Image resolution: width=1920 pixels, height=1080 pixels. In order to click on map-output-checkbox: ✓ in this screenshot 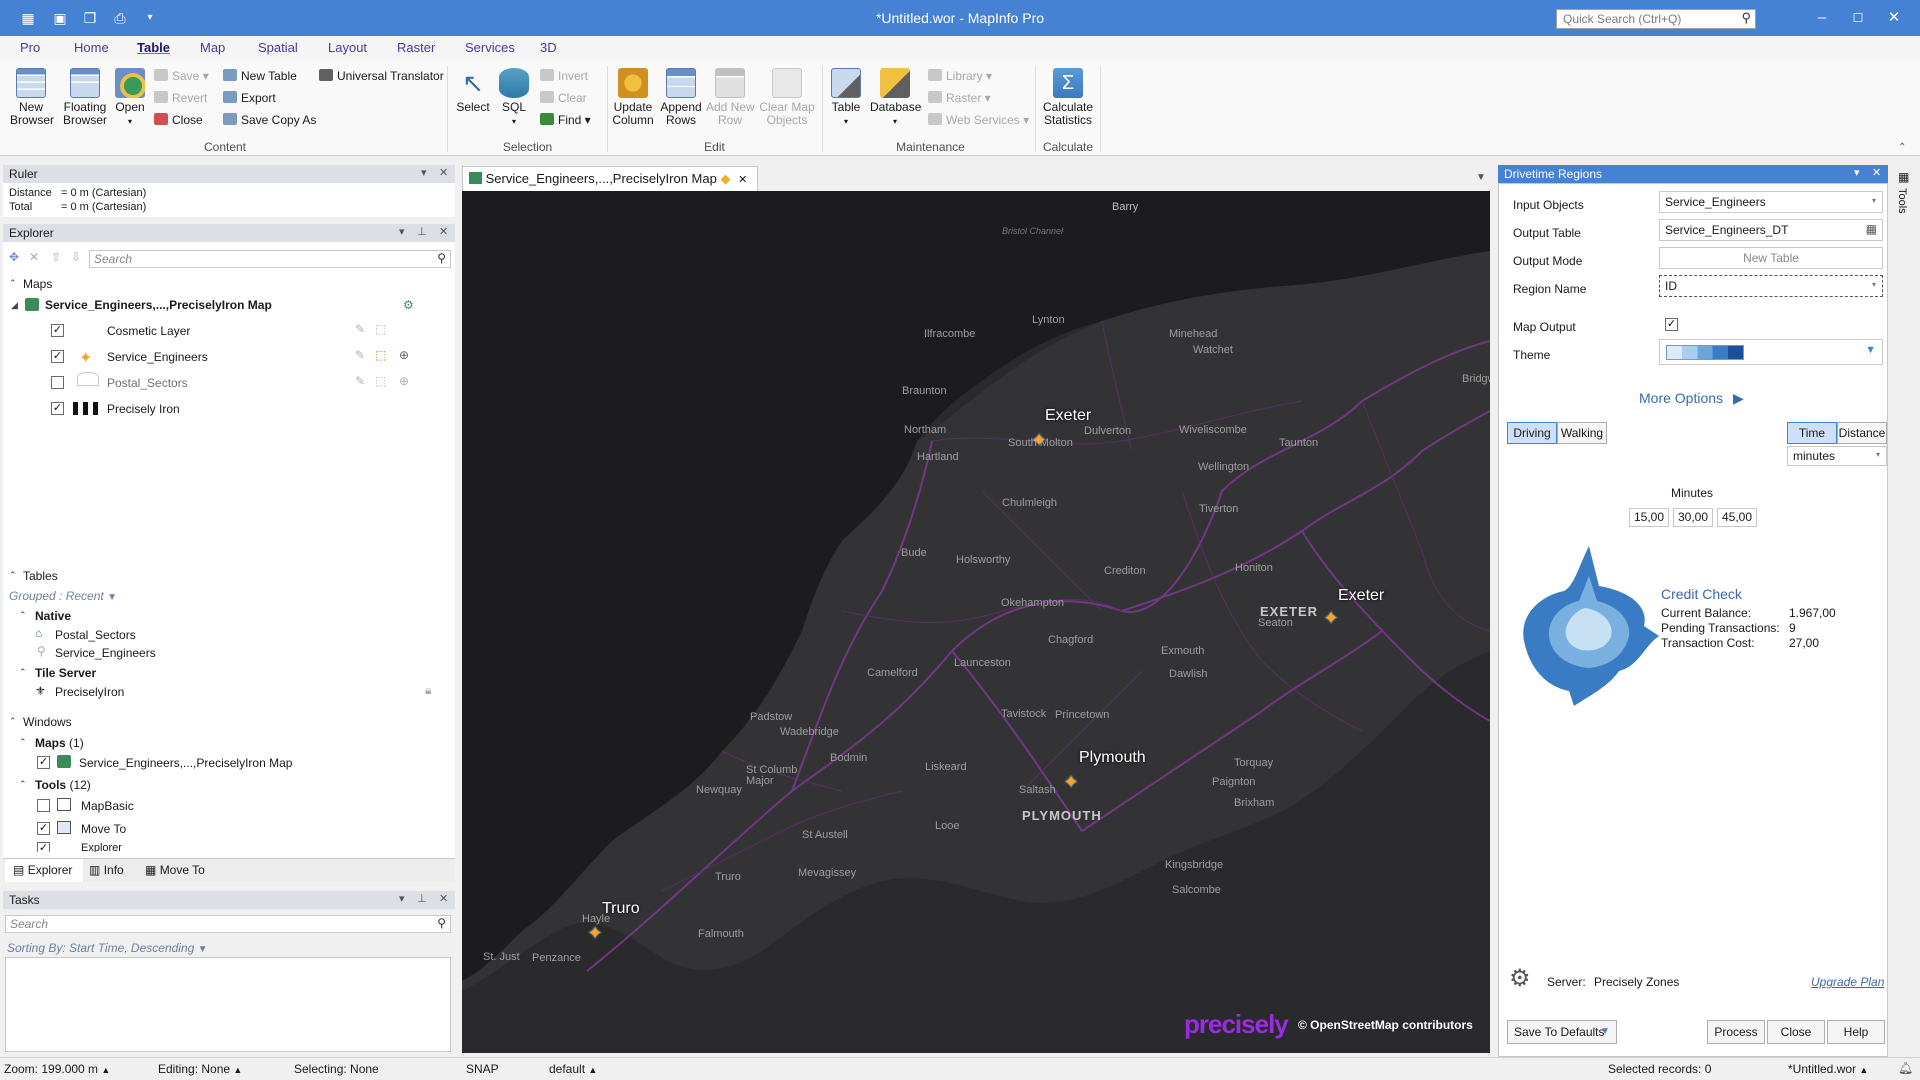, I will do `click(1671, 324)`.